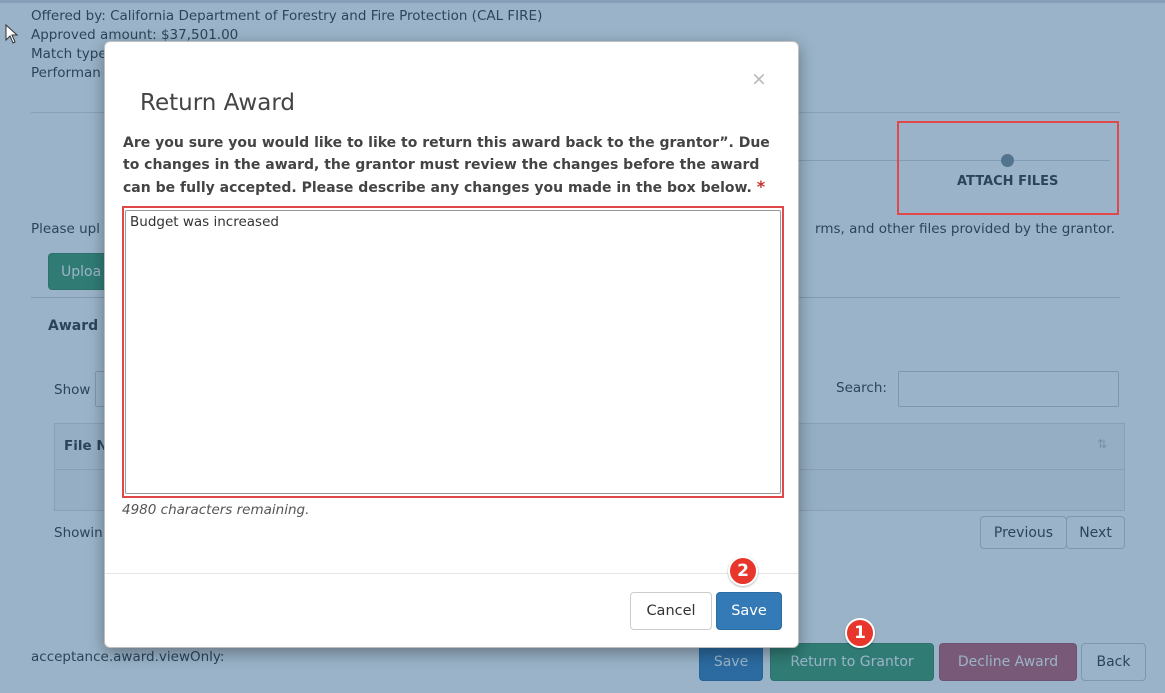  I want to click on annotation-step-one: 1, so click(860, 633).